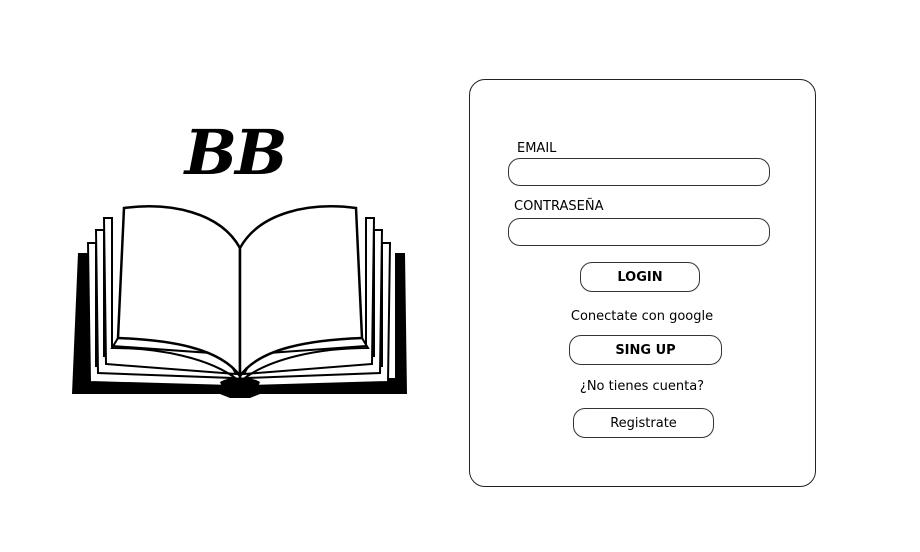 Image resolution: width=920 pixels, height=552 pixels. Describe the element at coordinates (559, 206) in the screenshot. I see `password-label: CONTRASEÑA` at that location.